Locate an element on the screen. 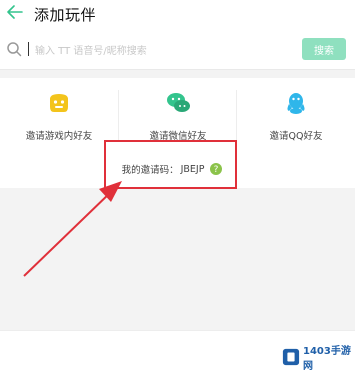  watermark-logo-icon is located at coordinates (291, 357).